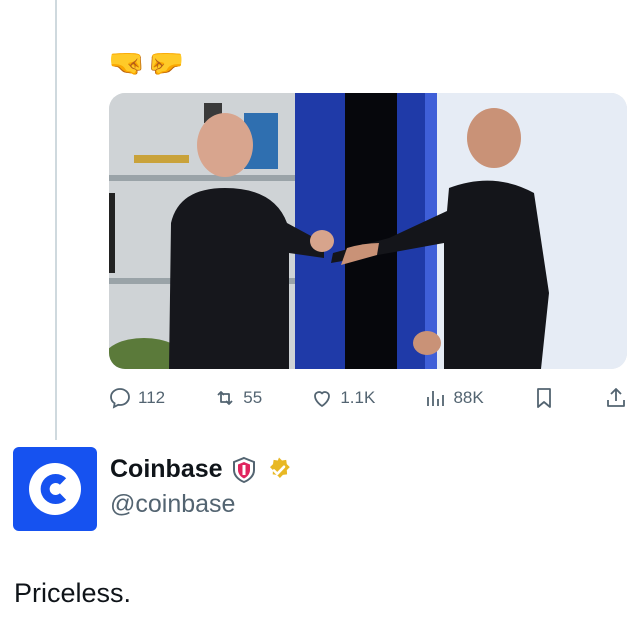 This screenshot has height=640, width=640. I want to click on reply-icon, so click(120, 398).